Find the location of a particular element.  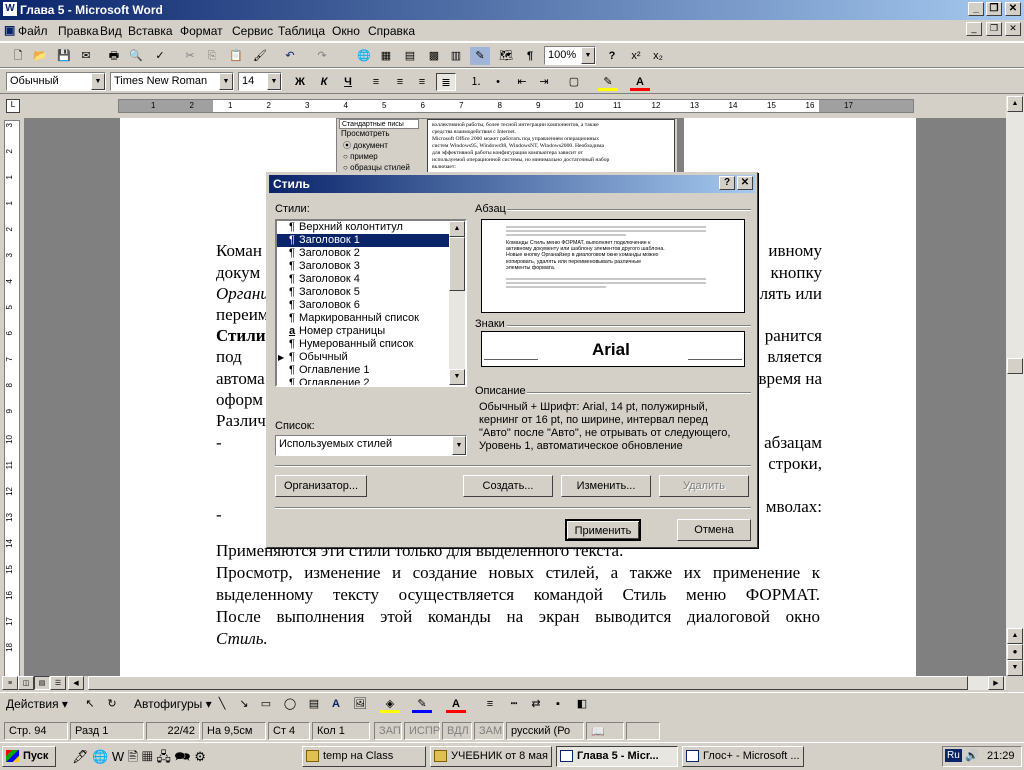

quicklaunch-icons: 🖋 🌐 W 🖹 ▦ 🖧 🗪 ⚙ is located at coordinates (139, 759).